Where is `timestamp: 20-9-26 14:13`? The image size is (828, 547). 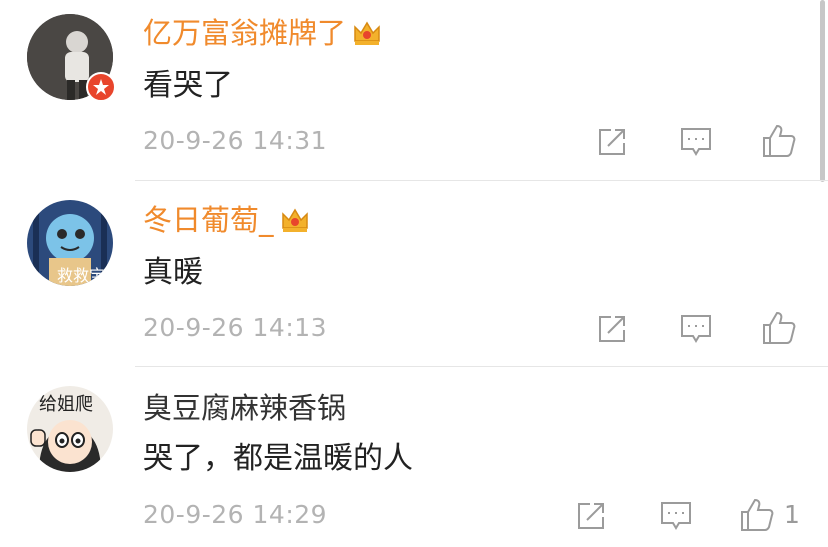 timestamp: 20-9-26 14:13 is located at coordinates (235, 327).